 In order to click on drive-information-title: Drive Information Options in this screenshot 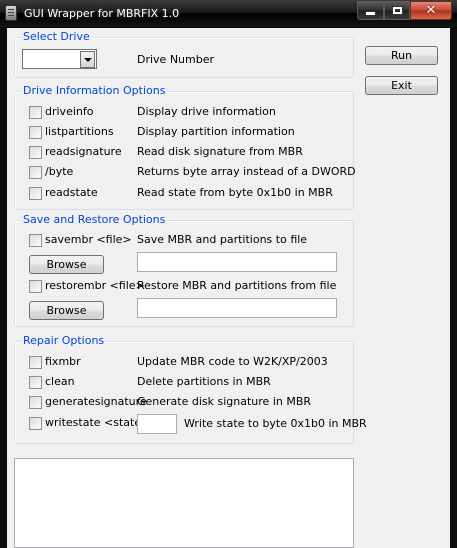, I will do `click(94, 91)`.